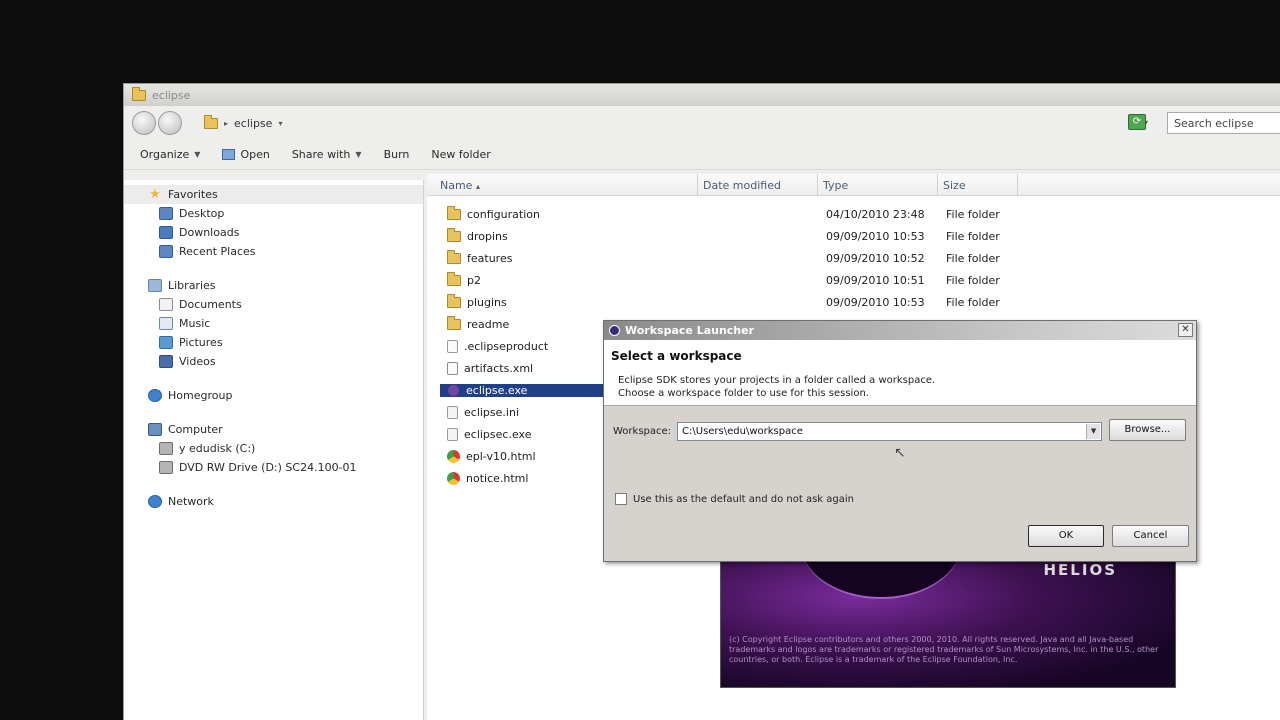 The image size is (1280, 720). What do you see at coordinates (676, 356) in the screenshot?
I see `dialog-heading: Select a workspace` at bounding box center [676, 356].